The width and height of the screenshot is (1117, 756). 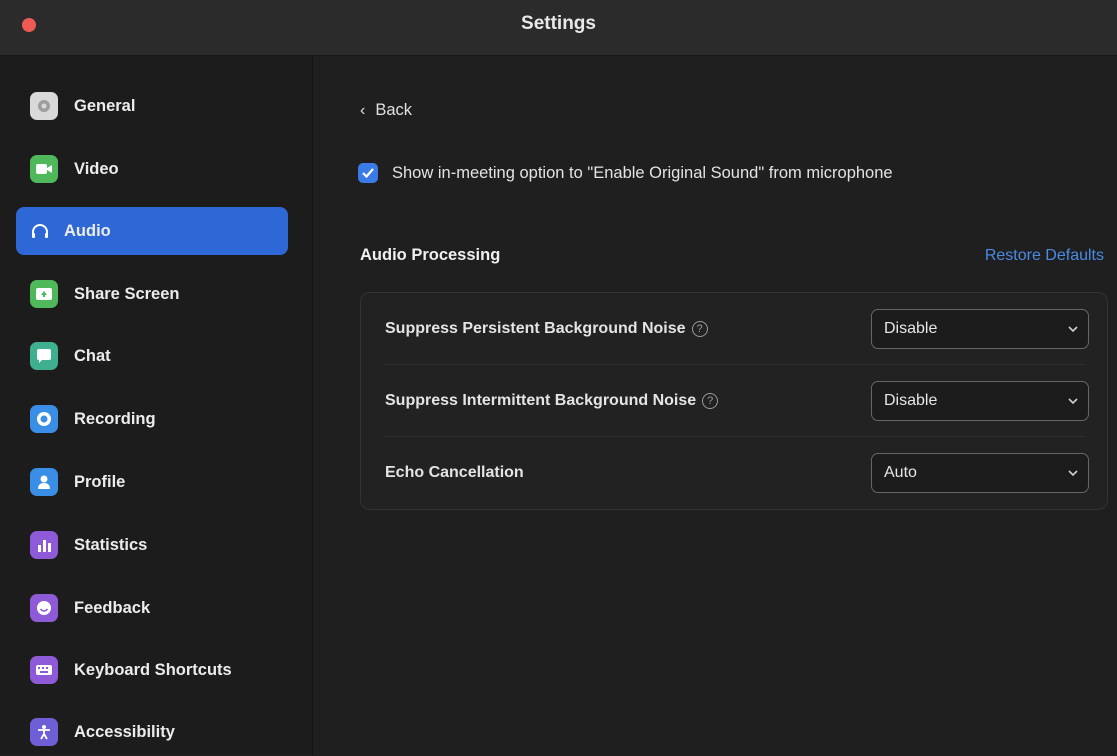 I want to click on sidebar-item-label: Chat, so click(x=92, y=355).